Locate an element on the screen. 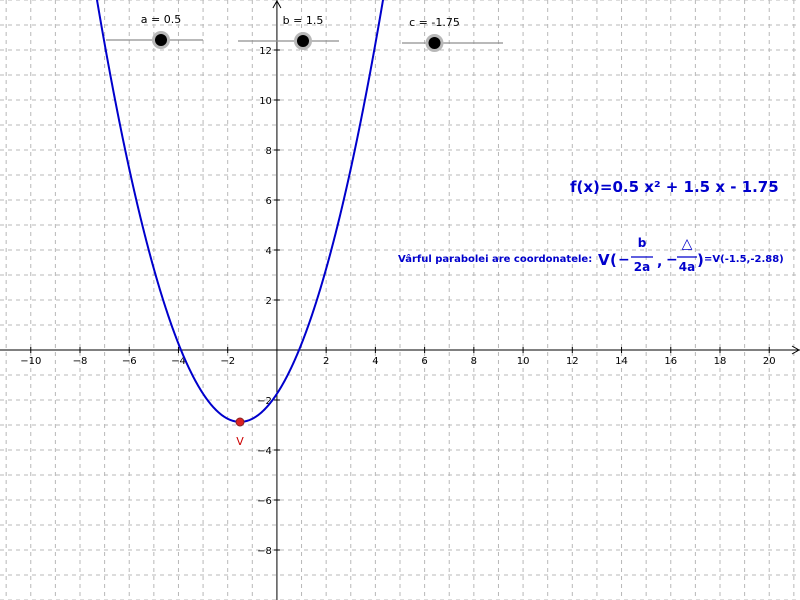 The width and height of the screenshot is (800, 600). x-tick-label: 16 is located at coordinates (670, 361).